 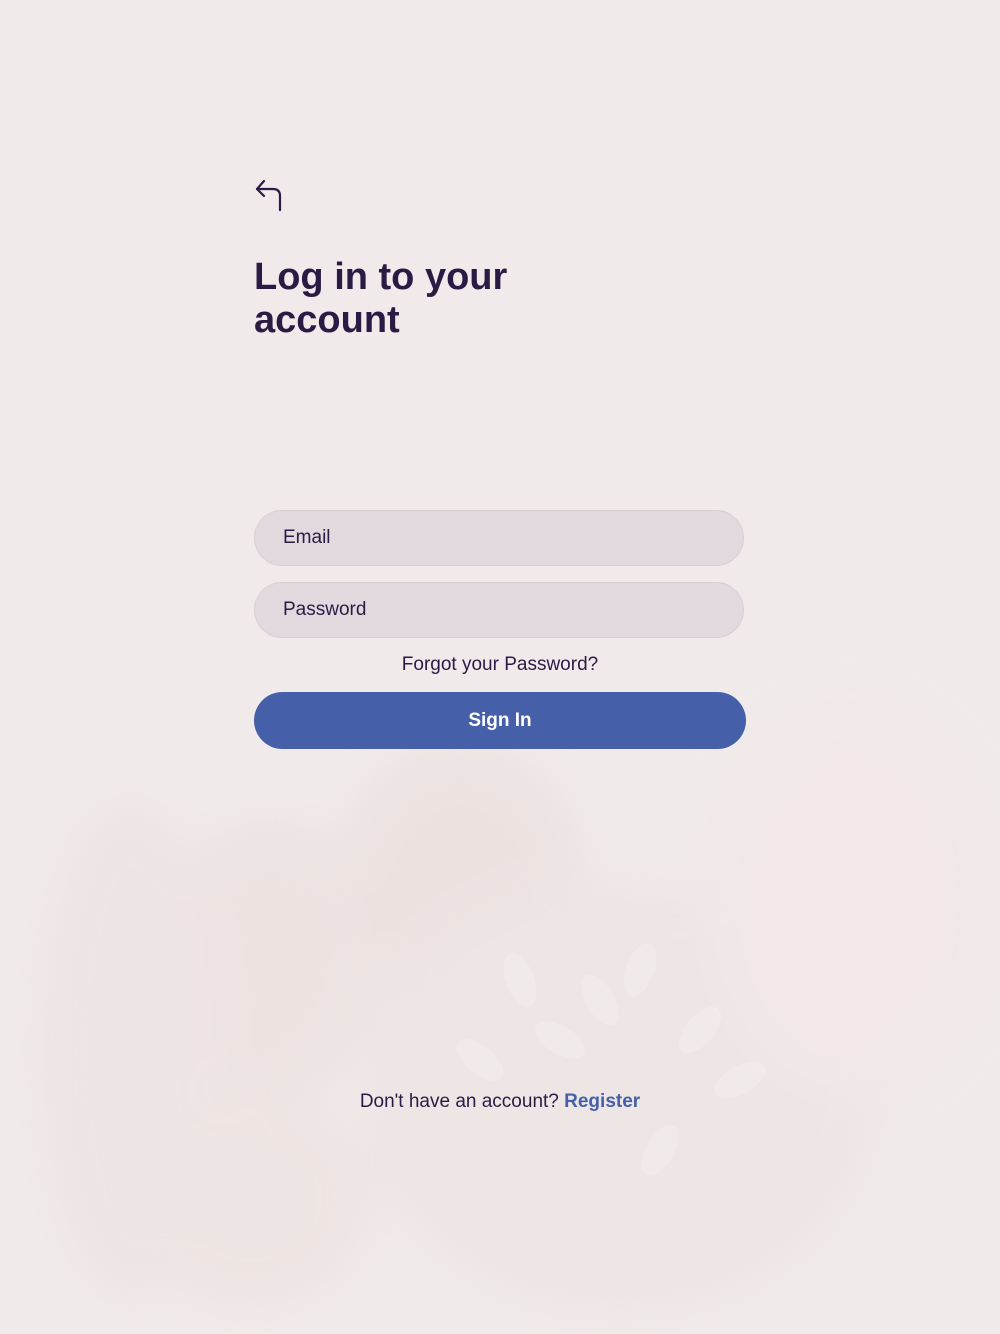 I want to click on sign-in-button: Sign In, so click(x=500, y=720).